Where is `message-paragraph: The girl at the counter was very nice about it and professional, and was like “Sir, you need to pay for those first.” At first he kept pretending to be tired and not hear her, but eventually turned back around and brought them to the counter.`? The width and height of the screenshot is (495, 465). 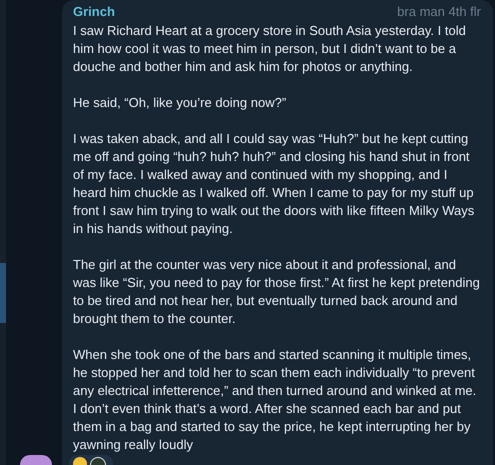
message-paragraph: The girl at the counter was very nice about it and professional, and was like “Sir, you need to pay for those first.” At first he kept pretending to be tired and not hear her, but eventually turned back around and brought them to the counter. is located at coordinates (277, 292).